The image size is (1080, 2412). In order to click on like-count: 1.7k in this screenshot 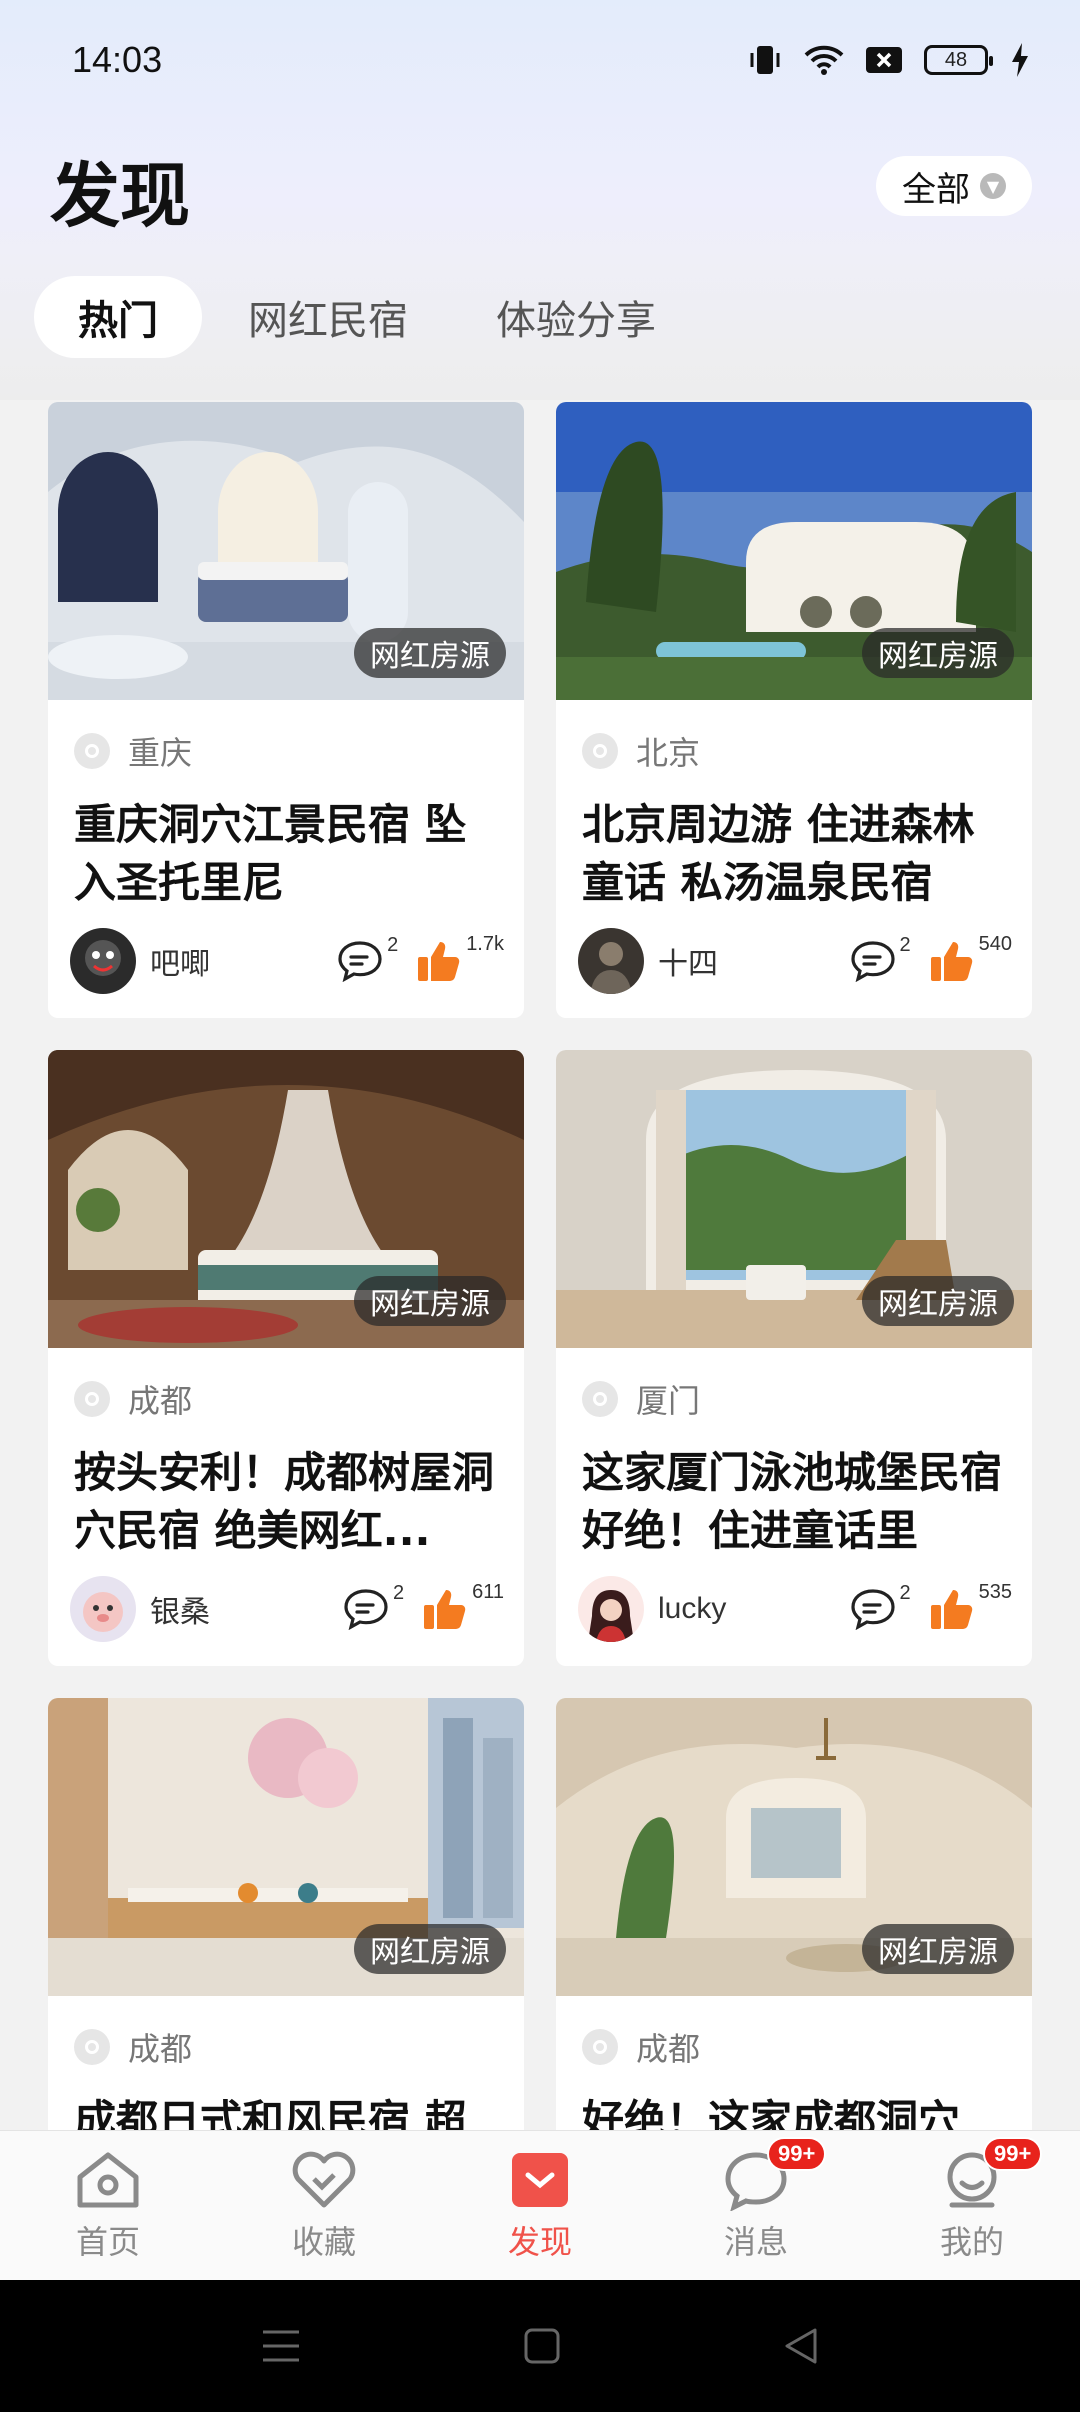, I will do `click(460, 958)`.